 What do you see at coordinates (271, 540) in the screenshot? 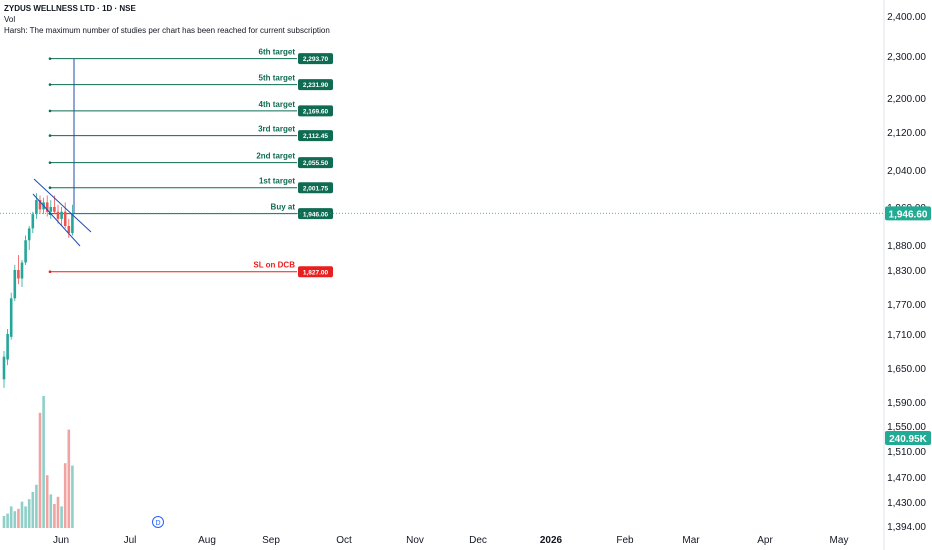
I see `x-tick-label: Sep` at bounding box center [271, 540].